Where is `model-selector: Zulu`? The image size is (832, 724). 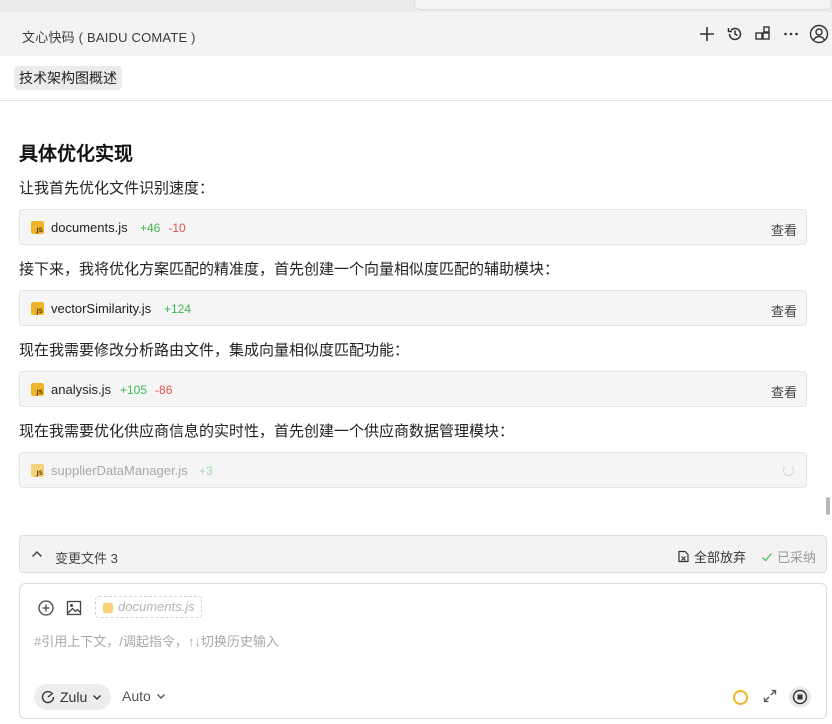 model-selector: Zulu is located at coordinates (73, 697).